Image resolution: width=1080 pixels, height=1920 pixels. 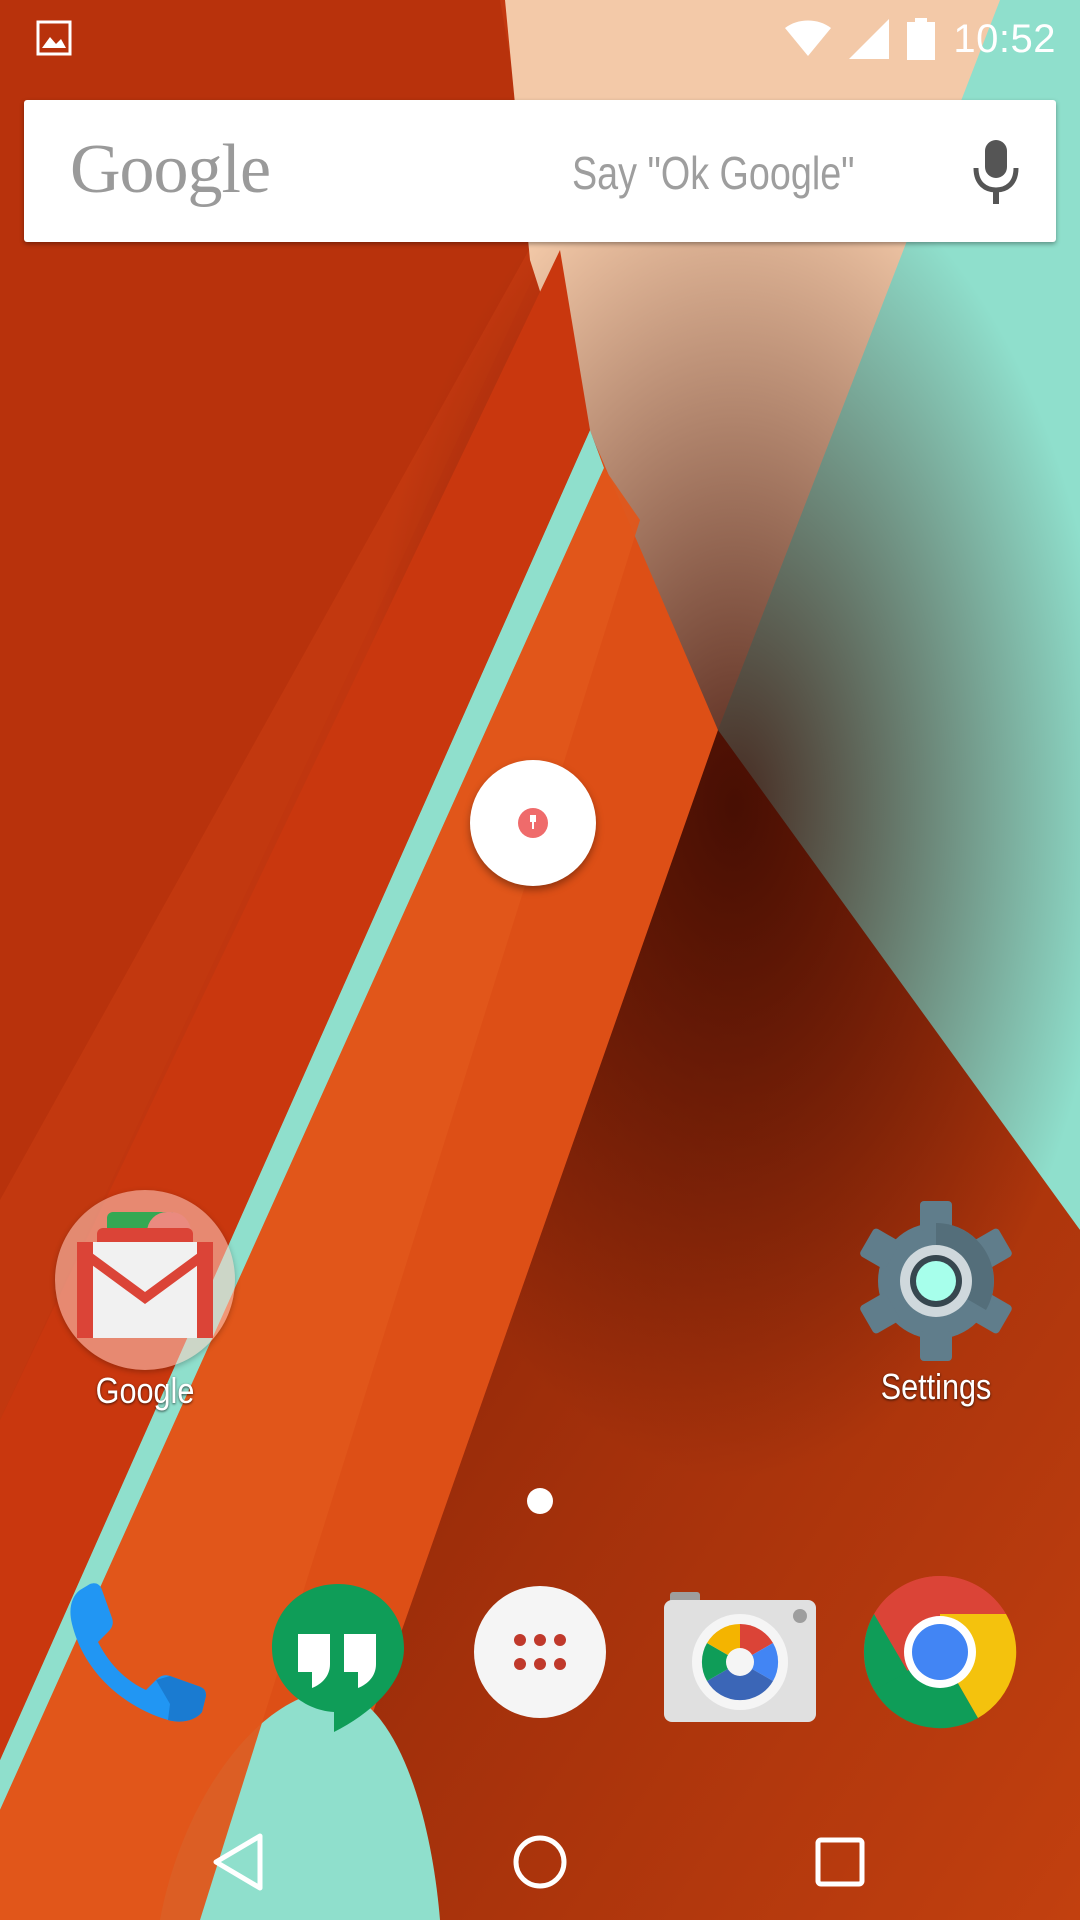 I want to click on hangouts-icon, so click(x=338, y=1652).